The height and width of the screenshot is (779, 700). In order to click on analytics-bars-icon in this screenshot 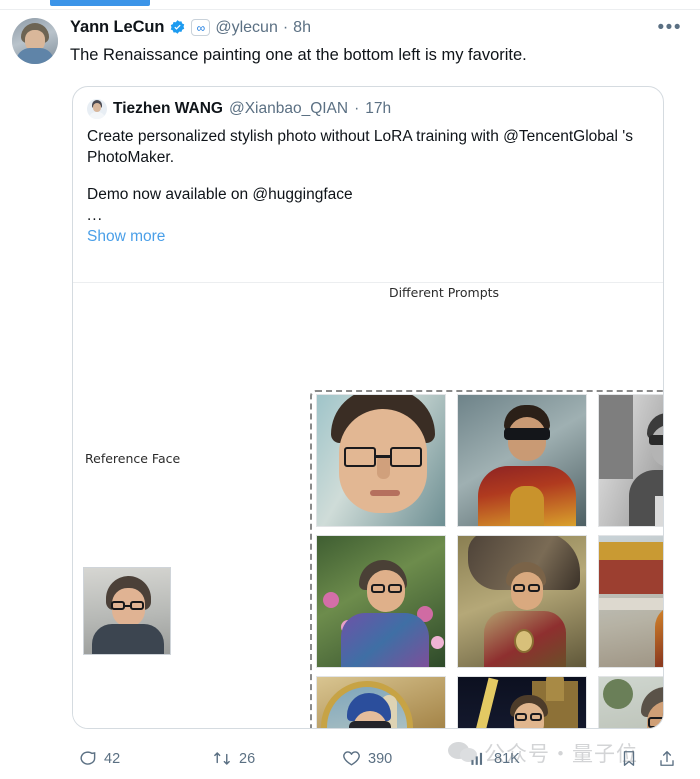, I will do `click(477, 758)`.